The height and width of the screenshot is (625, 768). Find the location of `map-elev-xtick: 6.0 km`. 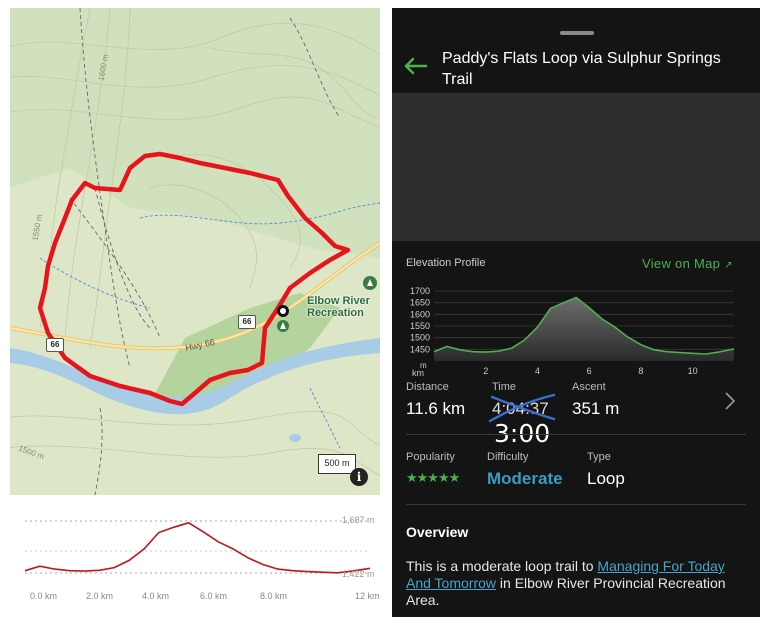

map-elev-xtick: 6.0 km is located at coordinates (214, 596).